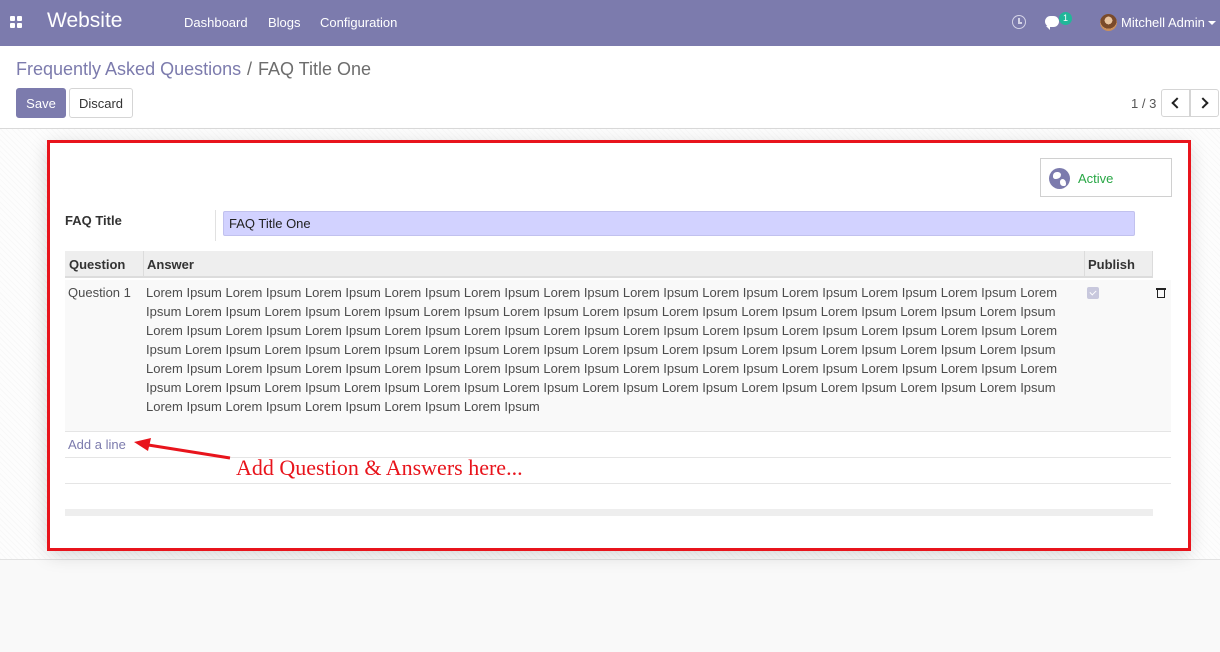 This screenshot has height=652, width=1220. I want to click on menu-dashboard: Dashboard, so click(216, 22).